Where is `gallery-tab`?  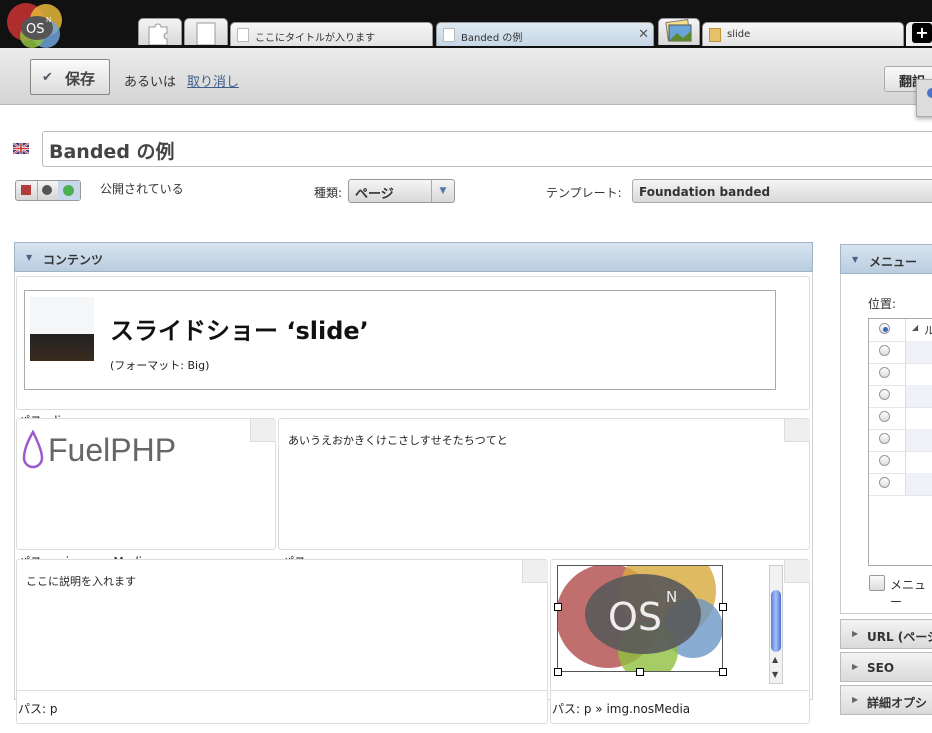
gallery-tab is located at coordinates (679, 31).